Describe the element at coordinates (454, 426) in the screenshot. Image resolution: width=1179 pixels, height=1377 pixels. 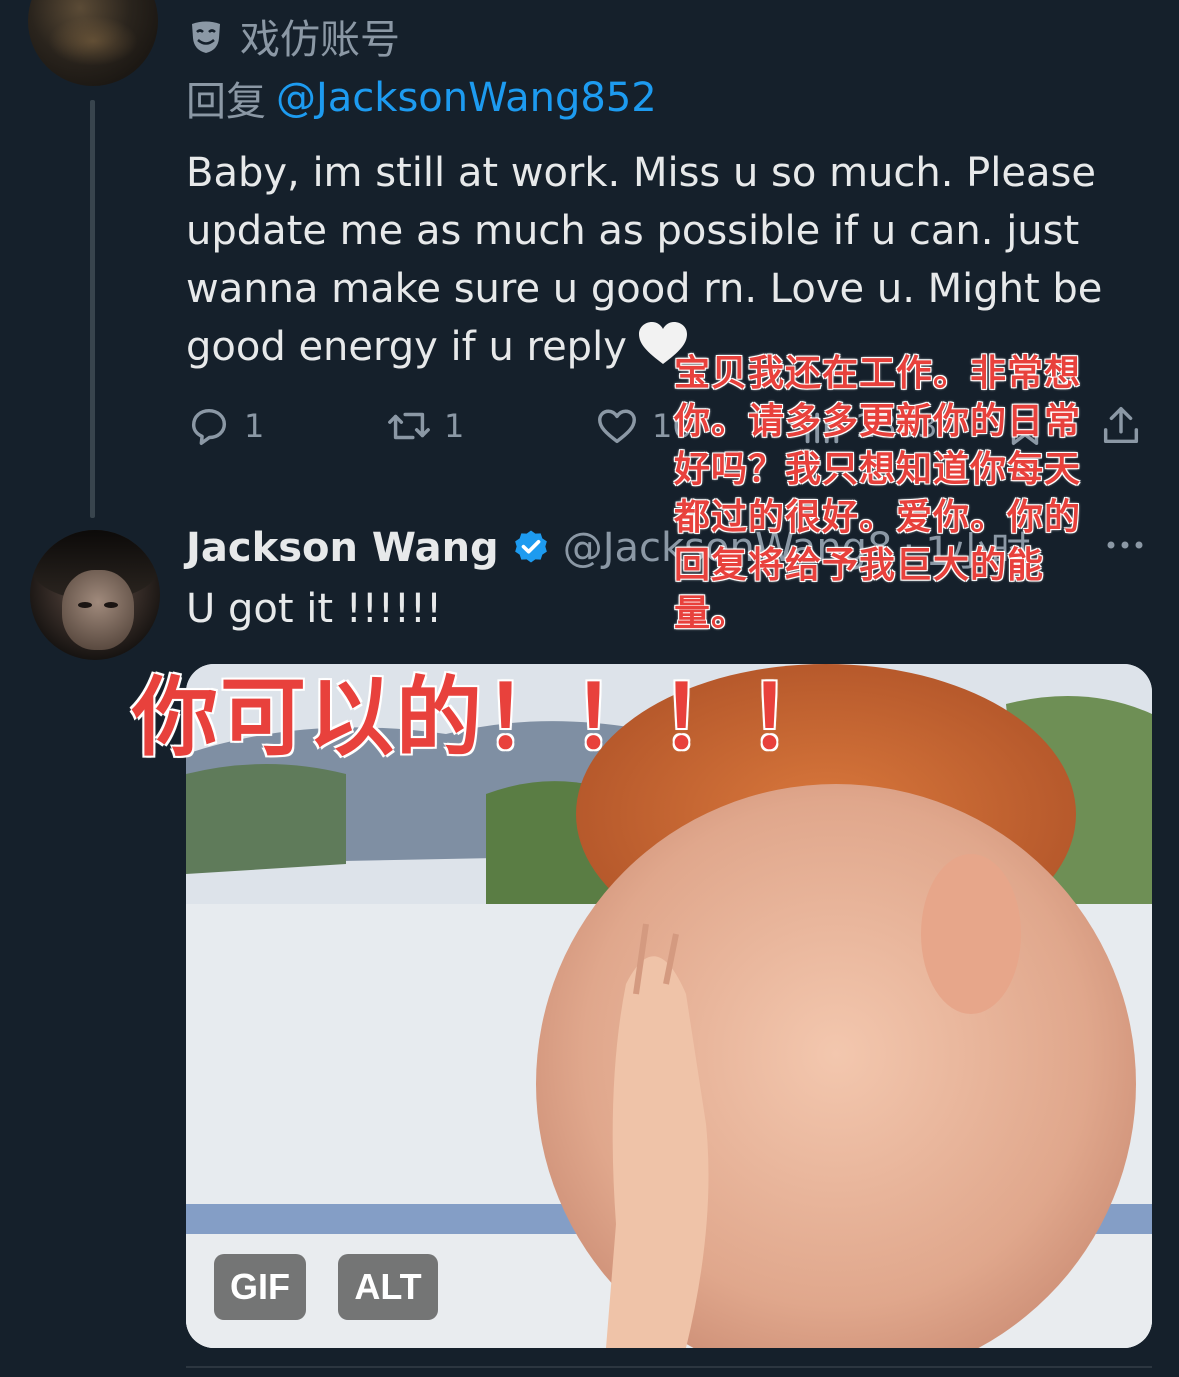
I see `retweet-count: 1` at that location.